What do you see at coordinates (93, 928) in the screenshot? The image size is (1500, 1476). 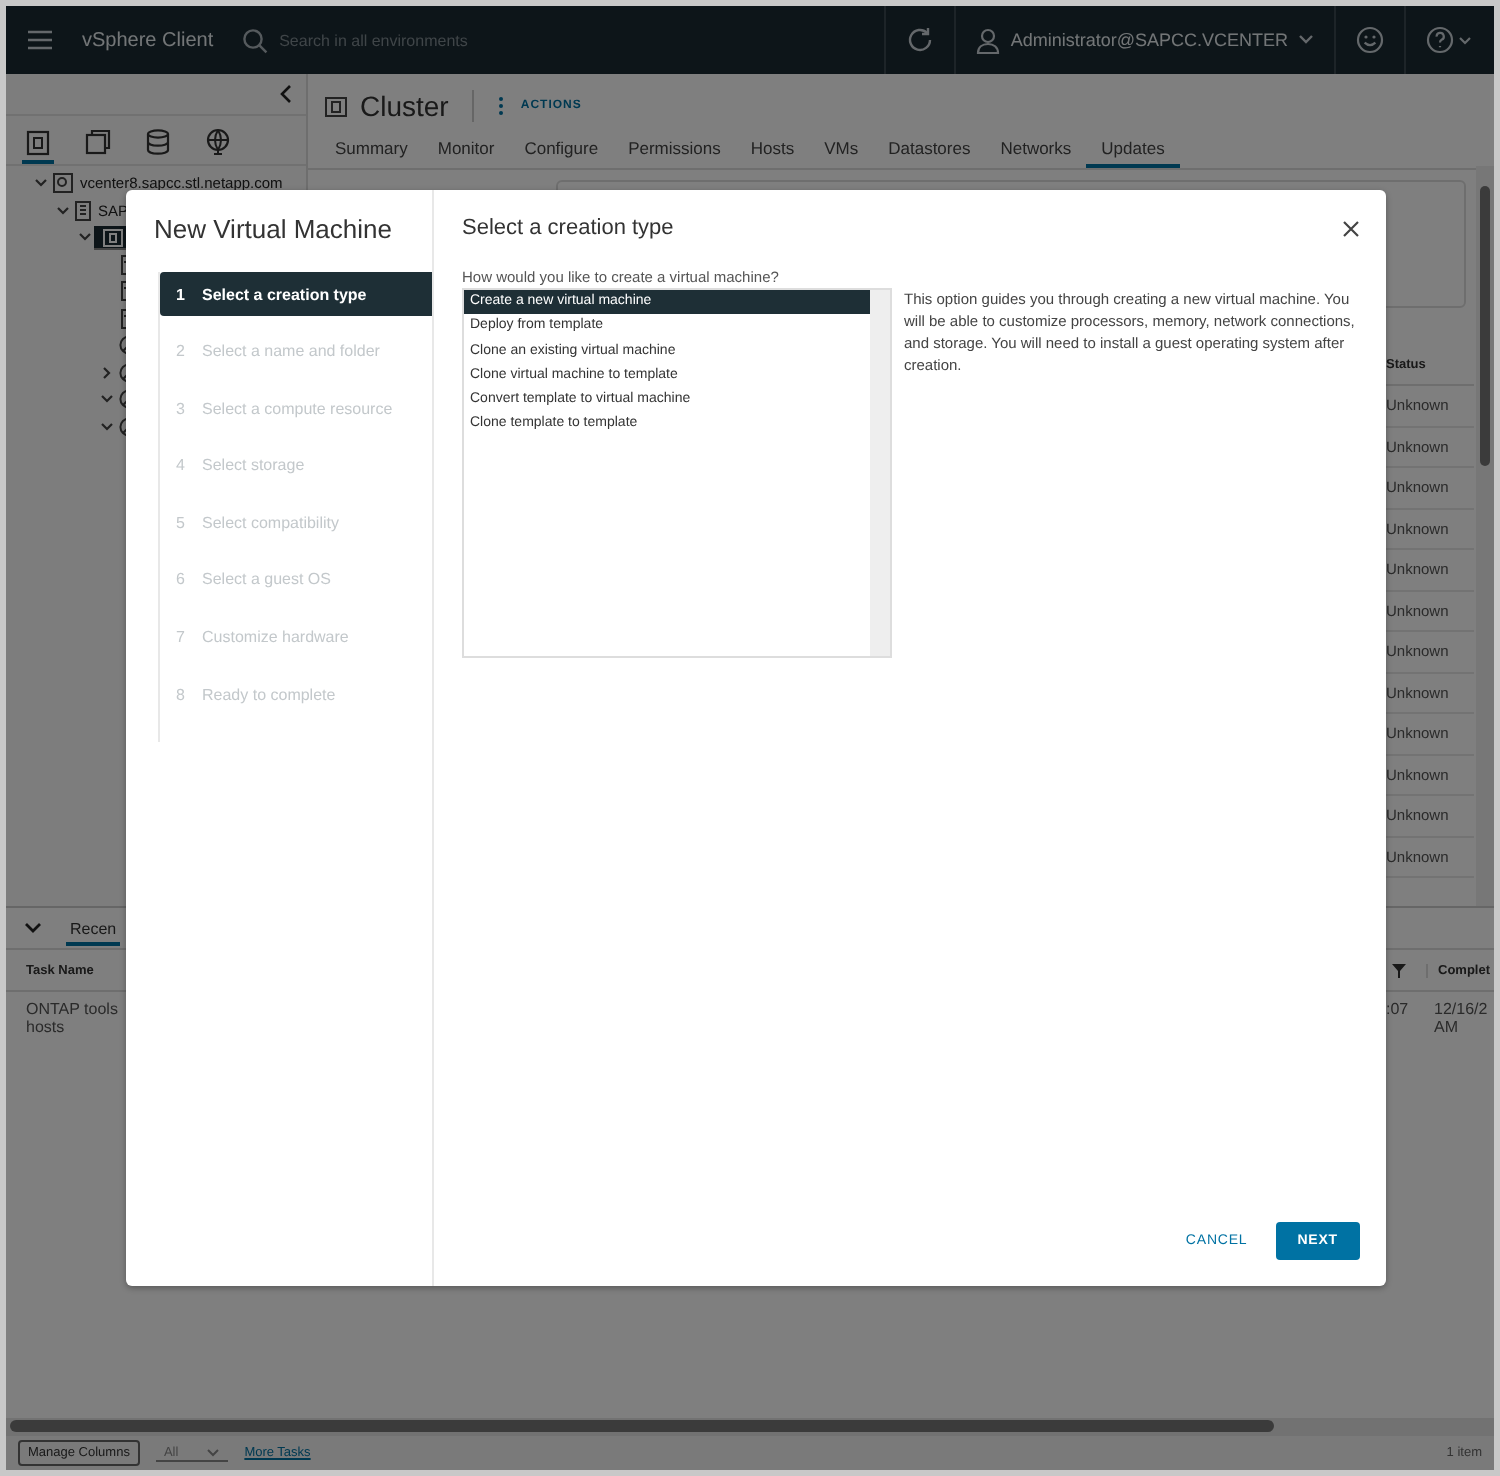 I see `recent-tasks-tab: Recen` at bounding box center [93, 928].